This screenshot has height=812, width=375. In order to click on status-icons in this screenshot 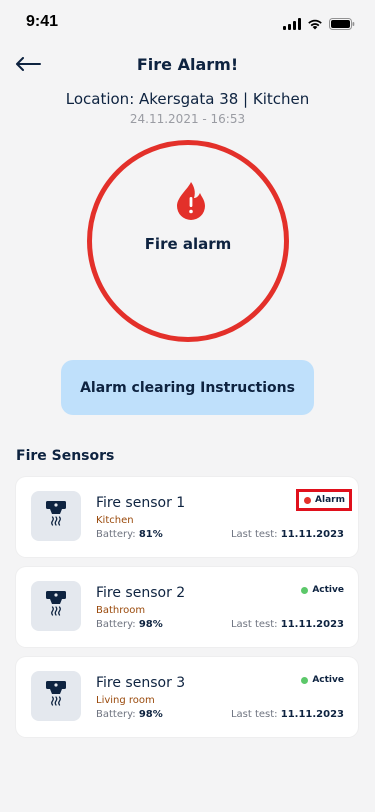, I will do `click(319, 24)`.